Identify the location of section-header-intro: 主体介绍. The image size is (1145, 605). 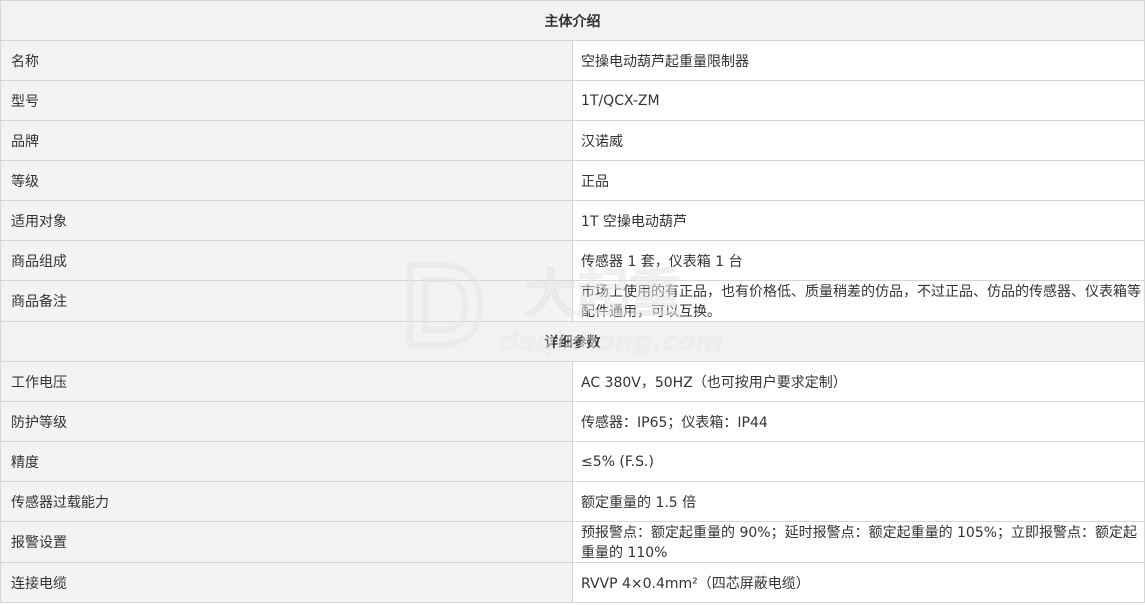
(572, 20).